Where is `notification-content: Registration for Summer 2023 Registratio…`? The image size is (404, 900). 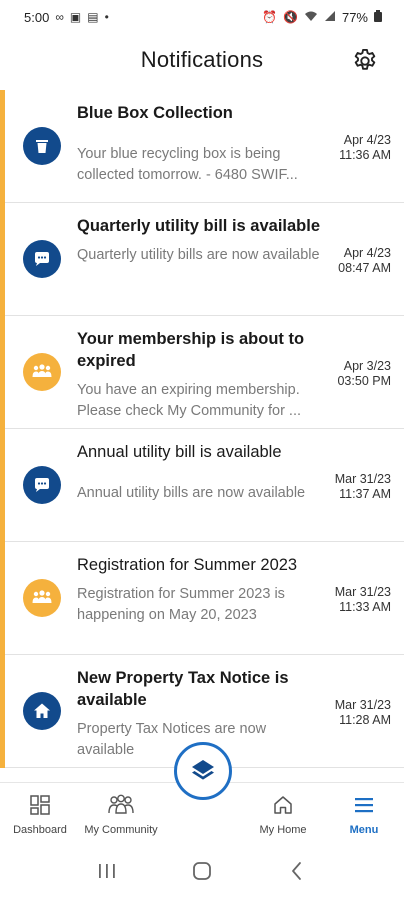 notification-content: Registration for Summer 2023 Registratio… is located at coordinates (200, 590).